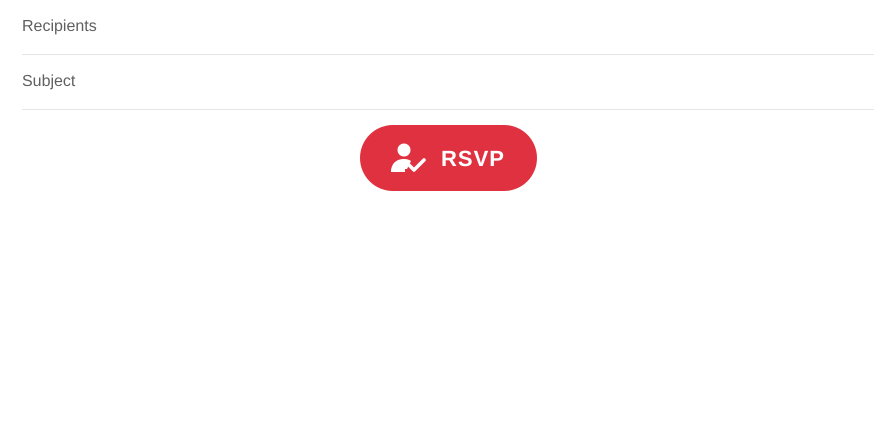  Describe the element at coordinates (409, 158) in the screenshot. I see `user-check-icon` at that location.